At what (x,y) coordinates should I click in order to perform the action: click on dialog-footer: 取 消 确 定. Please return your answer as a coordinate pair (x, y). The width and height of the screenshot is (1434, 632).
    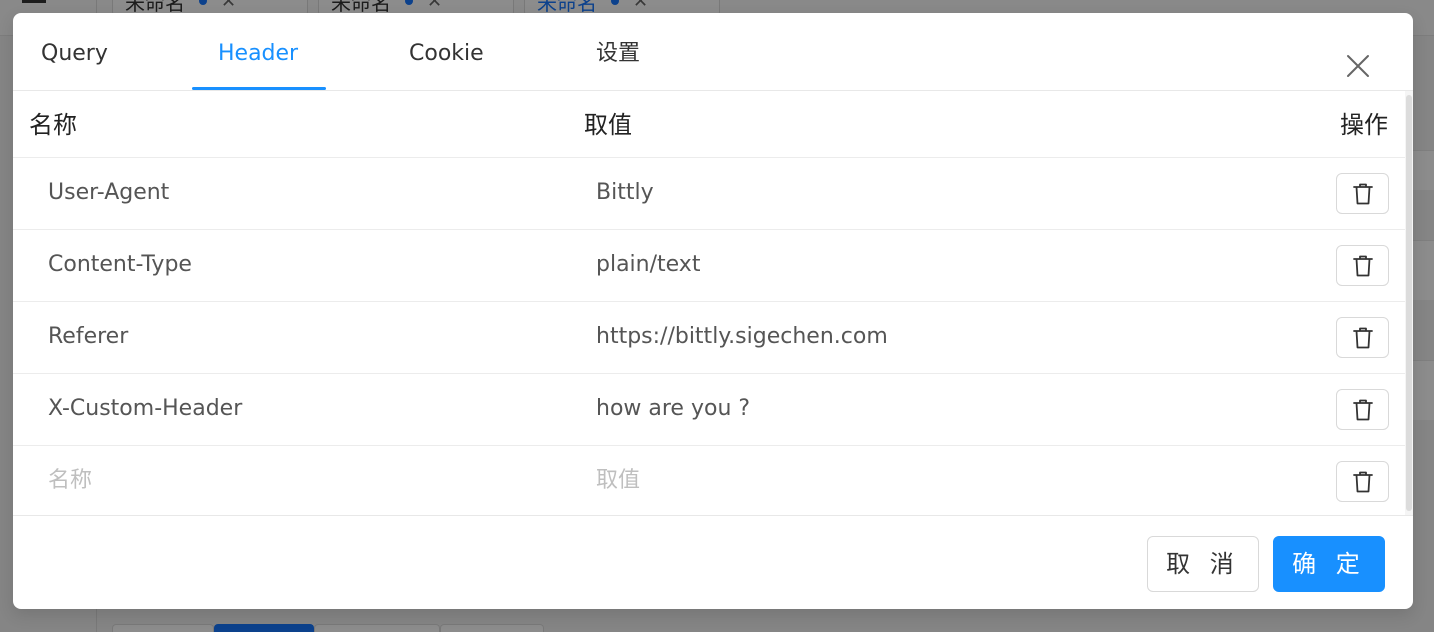
    Looking at the image, I should click on (713, 562).